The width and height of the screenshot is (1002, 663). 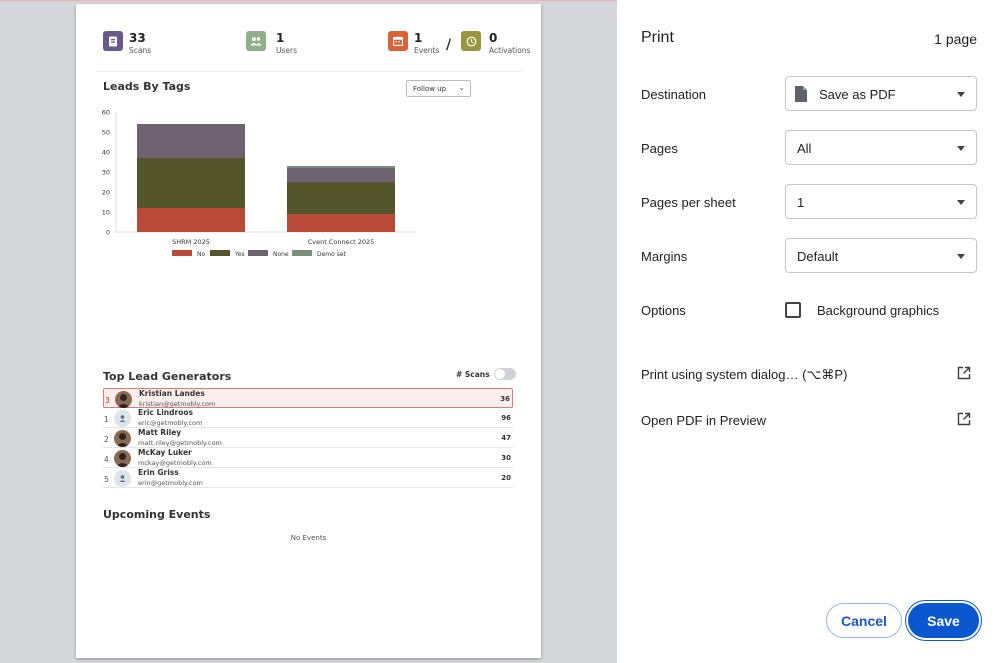 I want to click on lead-name: Eric Lindroos, so click(x=165, y=412).